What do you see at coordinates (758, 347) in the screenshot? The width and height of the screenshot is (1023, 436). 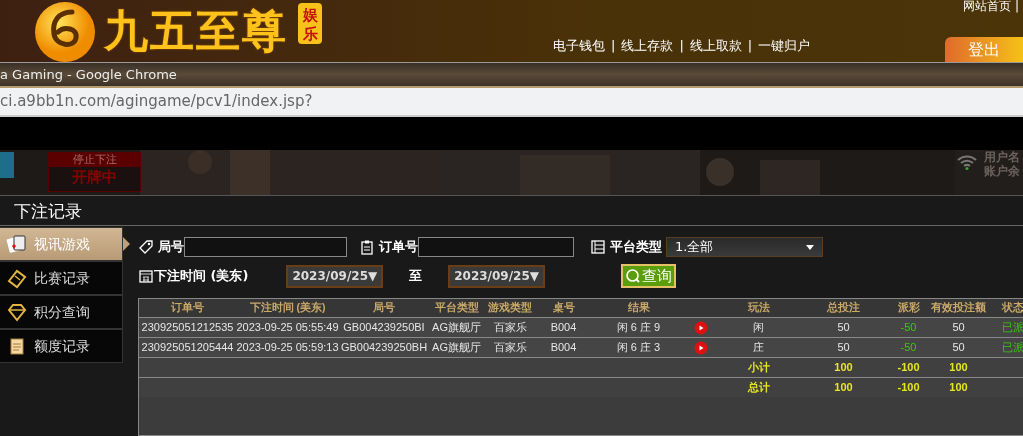 I see `table-cell: 庄` at bounding box center [758, 347].